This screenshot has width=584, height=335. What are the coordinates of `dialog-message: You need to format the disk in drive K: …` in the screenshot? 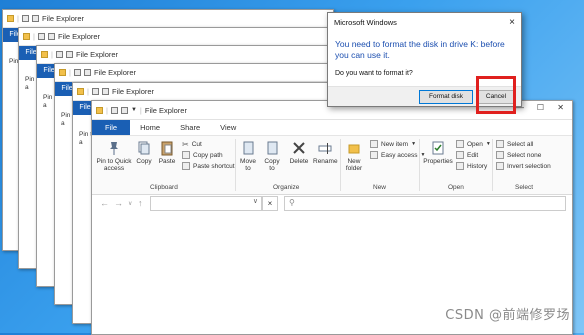 It's located at (420, 49).